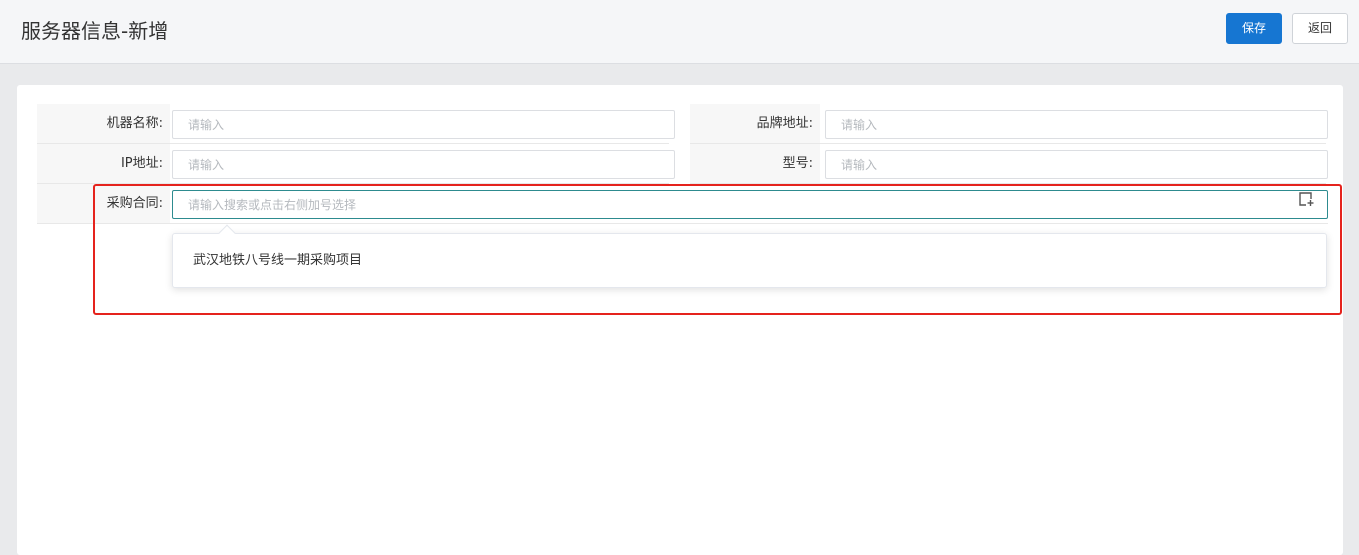  I want to click on brand-address-label: 品牌地址:, so click(755, 123).